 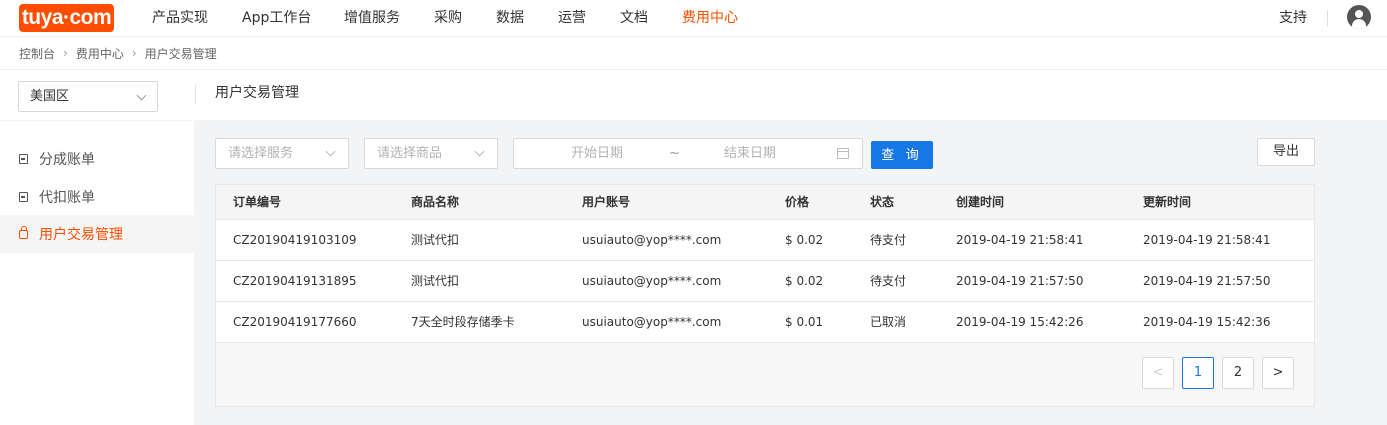 What do you see at coordinates (257, 93) in the screenshot?
I see `page-title: 用户交易管理` at bounding box center [257, 93].